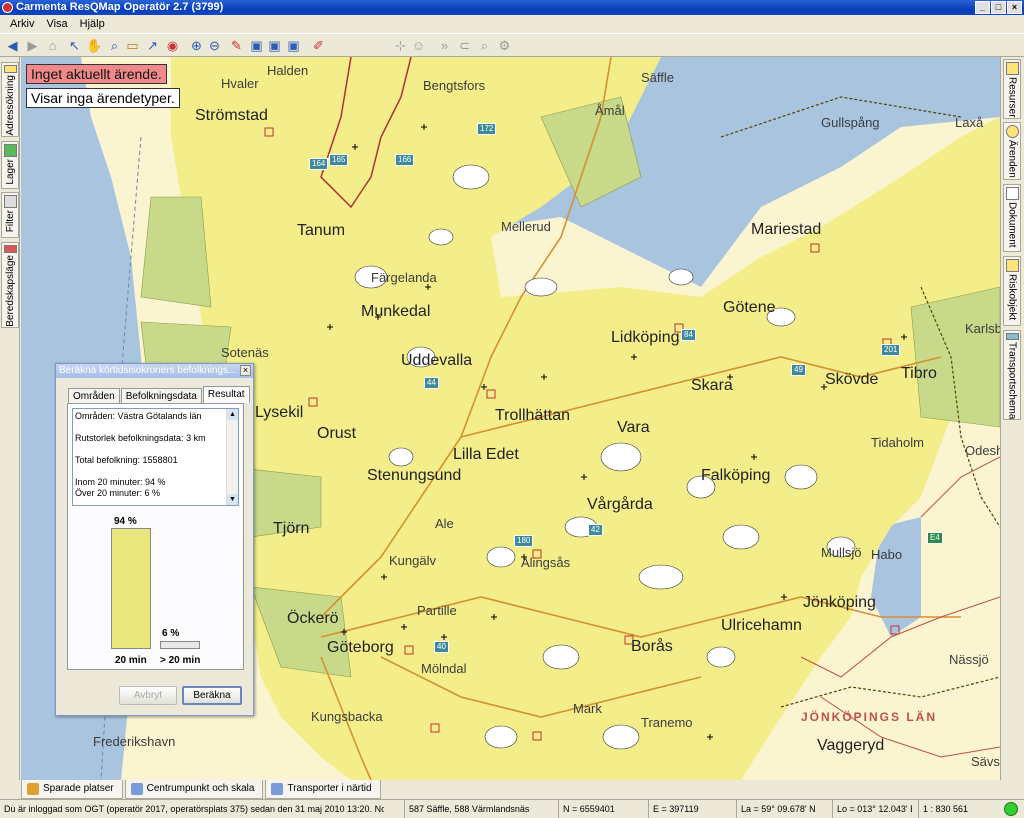 Image resolution: width=1024 pixels, height=818 pixels. I want to click on tab-dokument: Dokument, so click(1012, 218).